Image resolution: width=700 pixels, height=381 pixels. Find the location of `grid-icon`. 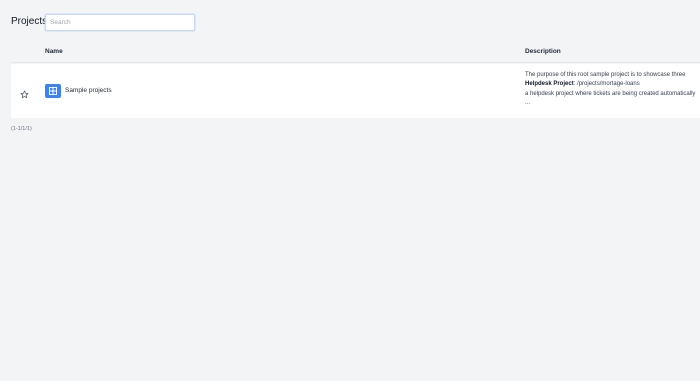

grid-icon is located at coordinates (53, 91).